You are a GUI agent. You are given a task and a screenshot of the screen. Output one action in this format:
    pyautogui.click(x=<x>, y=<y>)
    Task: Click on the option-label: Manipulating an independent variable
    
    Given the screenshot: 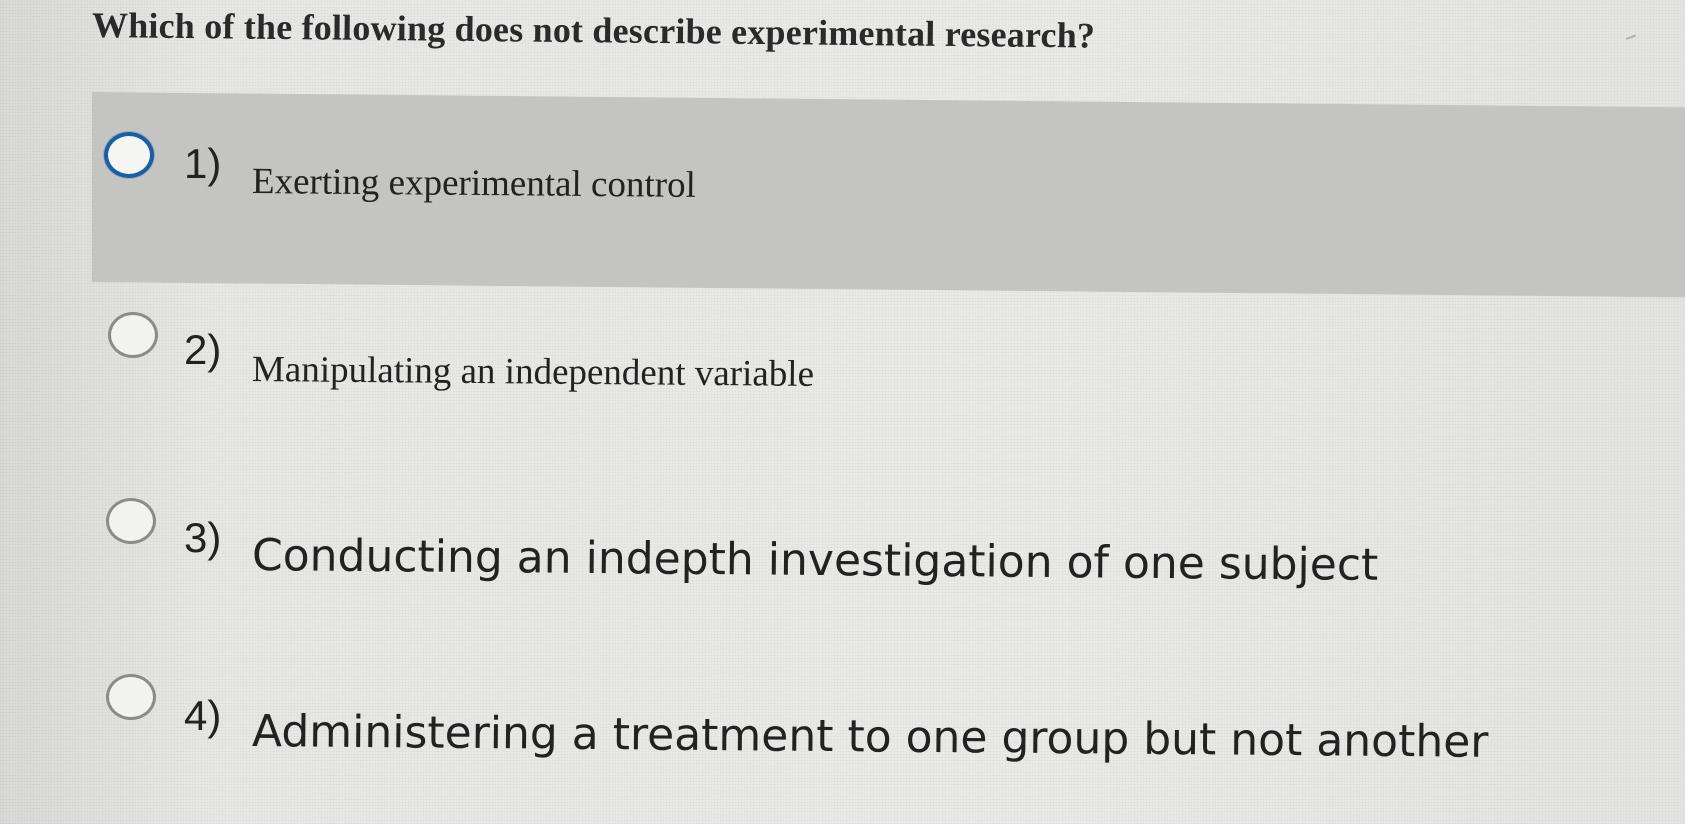 What is the action you would take?
    pyautogui.click(x=533, y=372)
    